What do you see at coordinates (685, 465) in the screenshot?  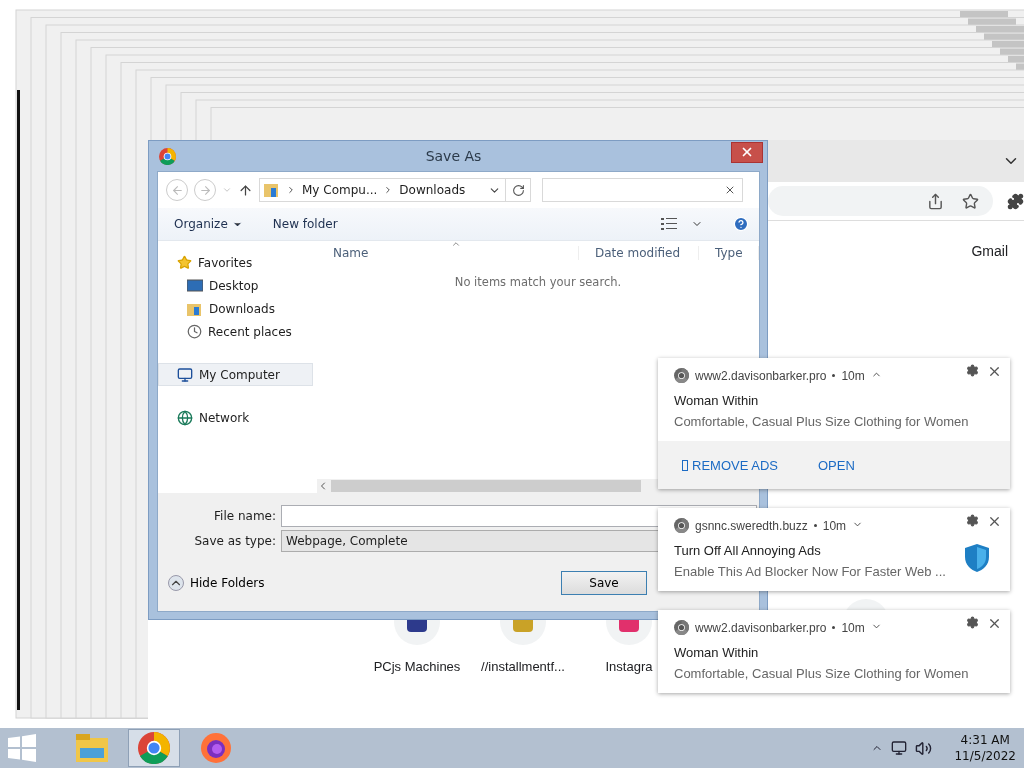 I see `placeholder-glyph-icon` at bounding box center [685, 465].